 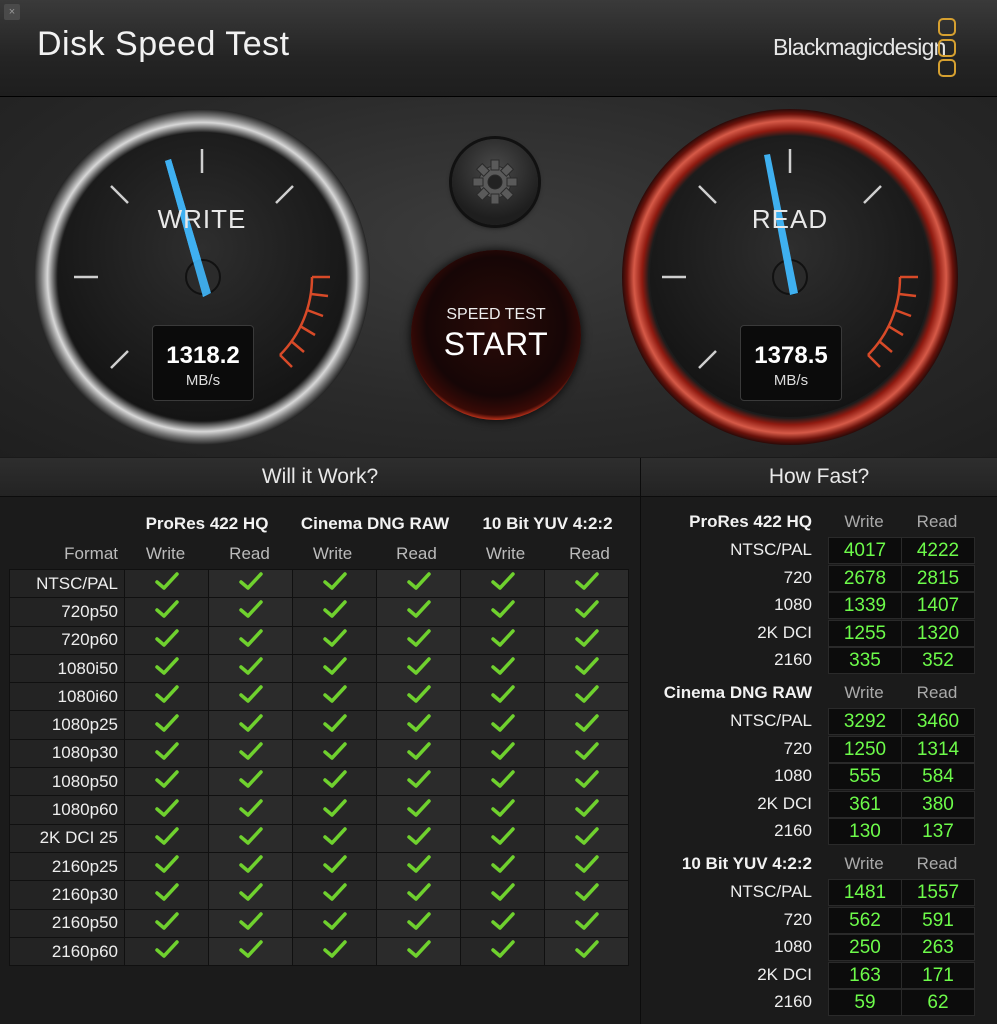 What do you see at coordinates (938, 578) in the screenshot?
I see `read-fps-value: 2815` at bounding box center [938, 578].